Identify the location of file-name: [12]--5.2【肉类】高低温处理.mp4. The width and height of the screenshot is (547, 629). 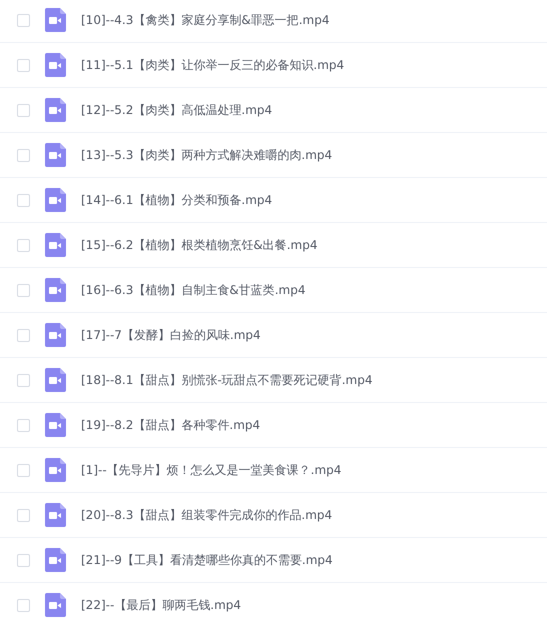
(176, 110).